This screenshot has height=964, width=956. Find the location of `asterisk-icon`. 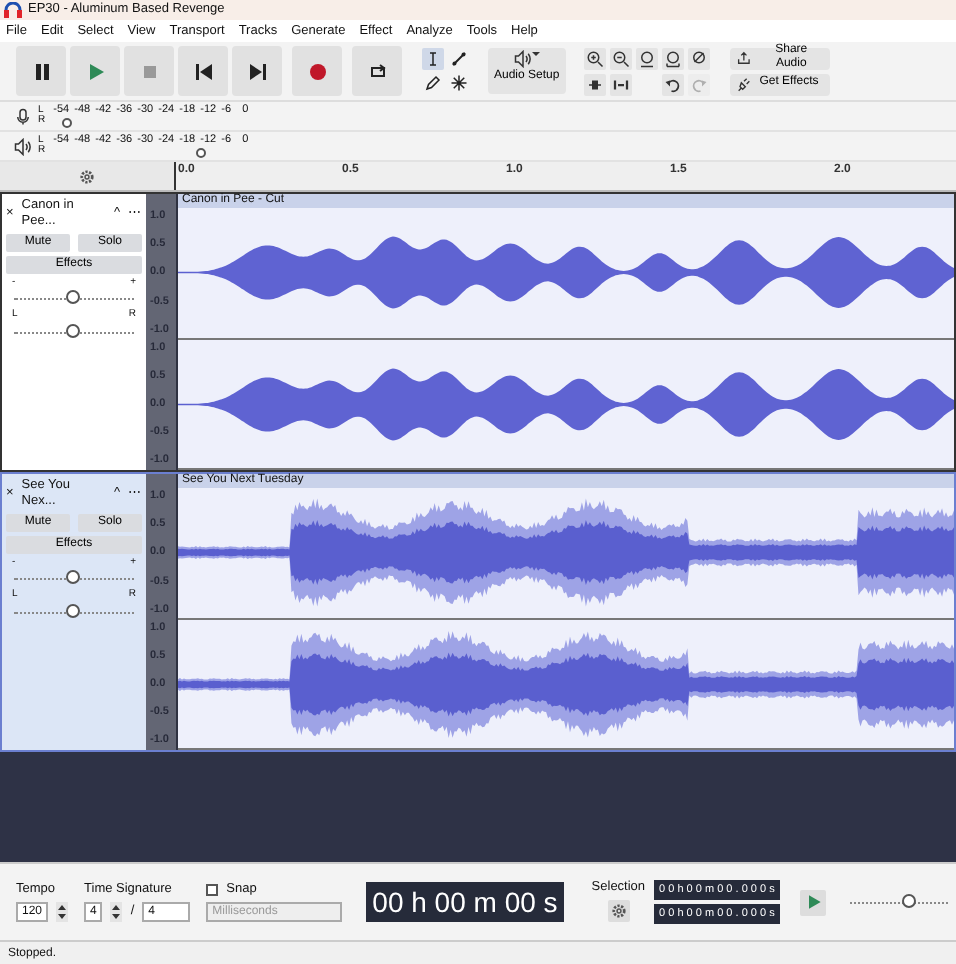

asterisk-icon is located at coordinates (459, 83).